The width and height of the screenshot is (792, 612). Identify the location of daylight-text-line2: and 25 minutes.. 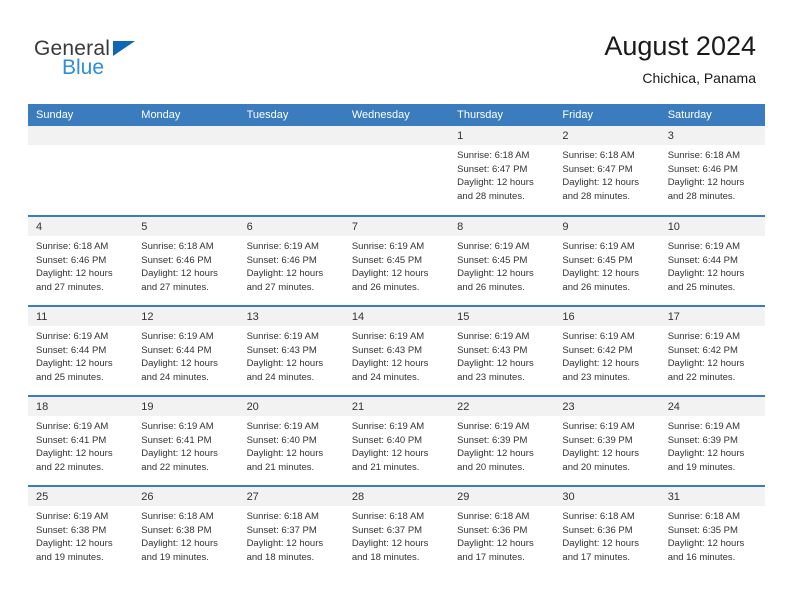
(701, 287).